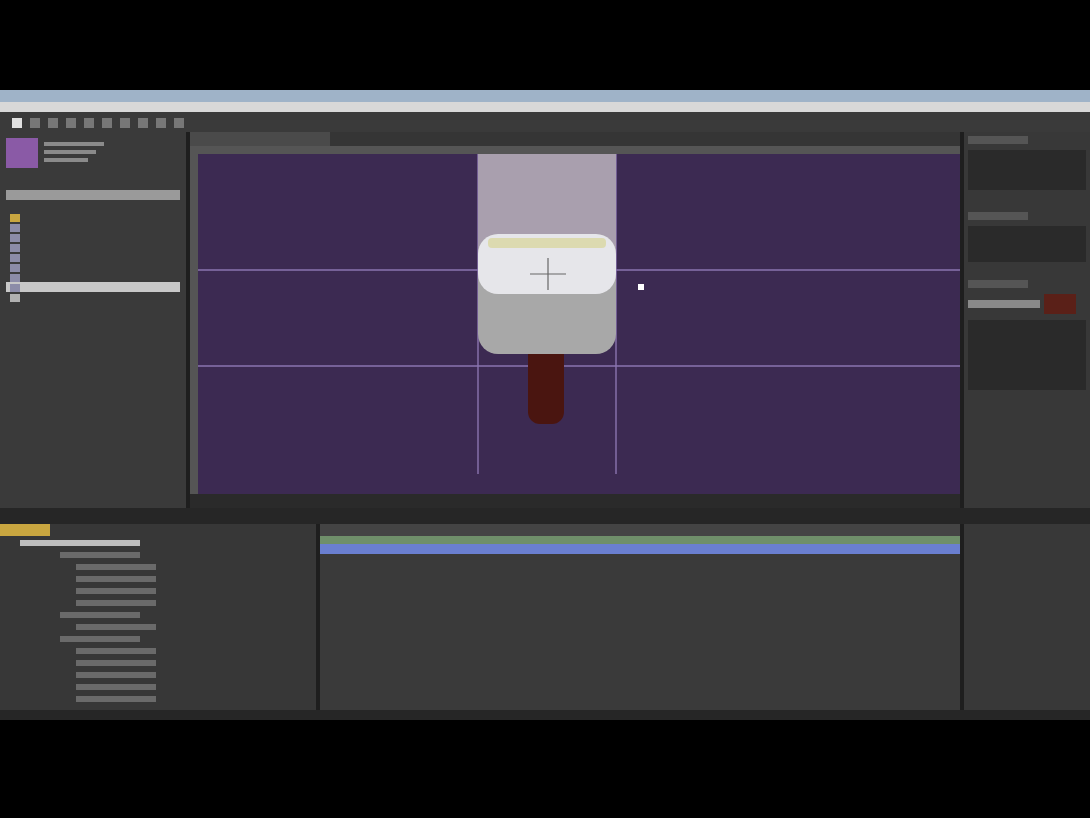  I want to click on color-swatch, so click(1060, 304).